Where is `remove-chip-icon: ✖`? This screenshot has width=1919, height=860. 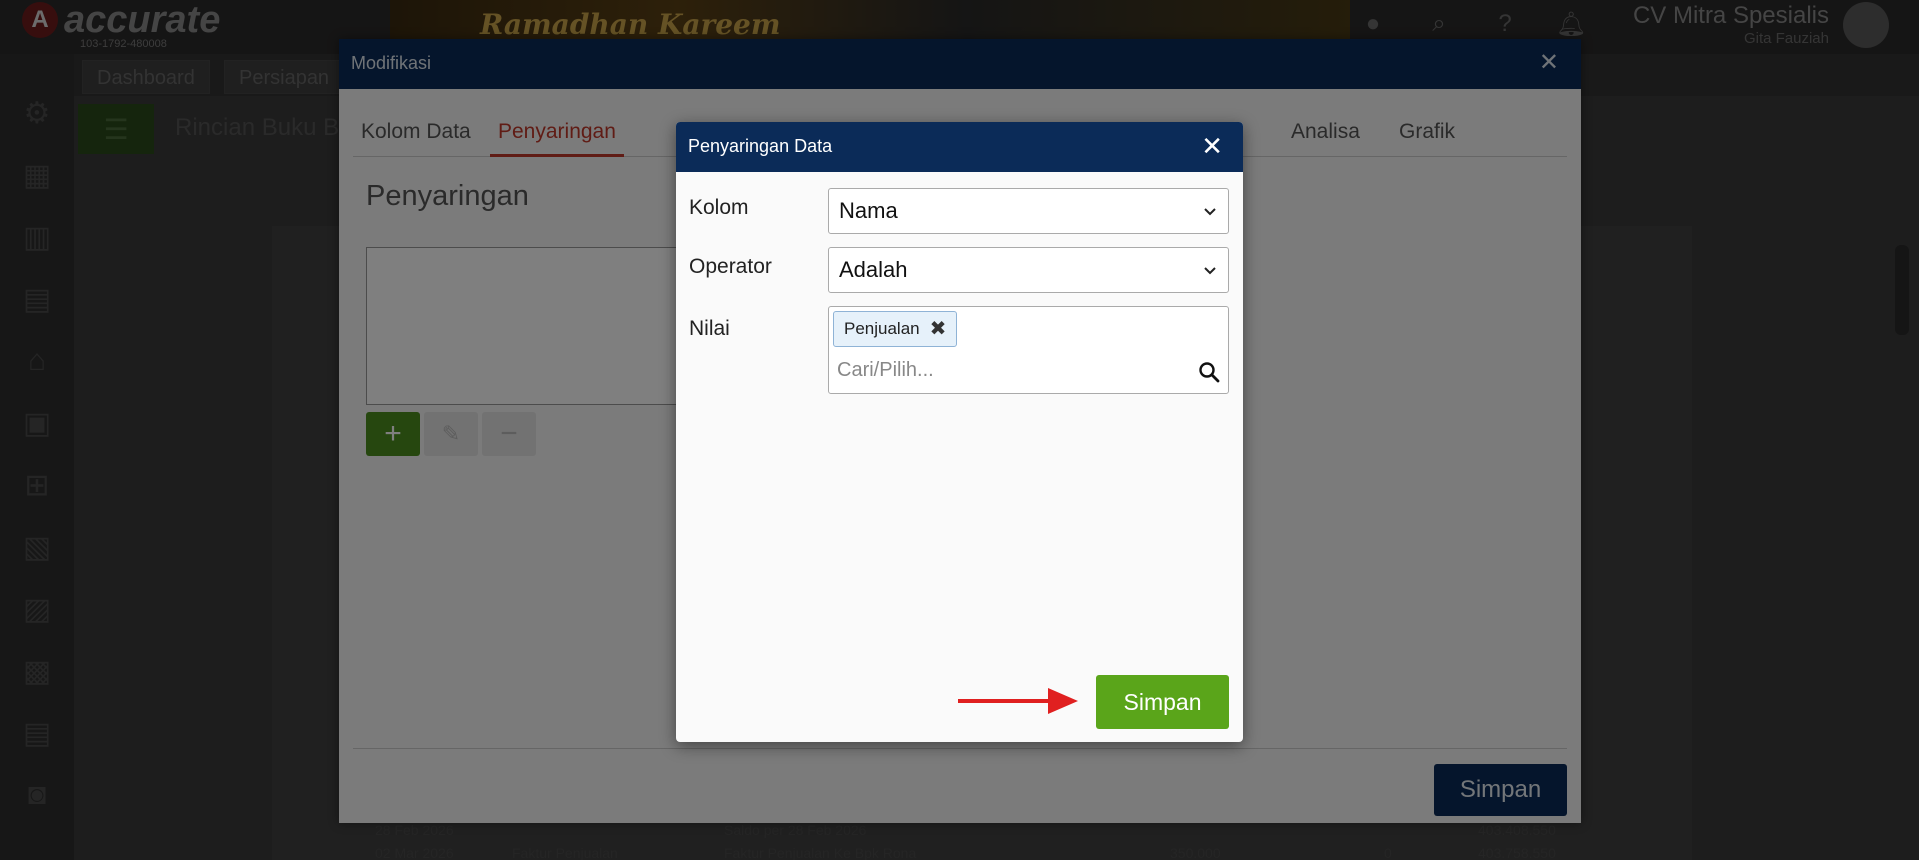 remove-chip-icon: ✖ is located at coordinates (938, 329).